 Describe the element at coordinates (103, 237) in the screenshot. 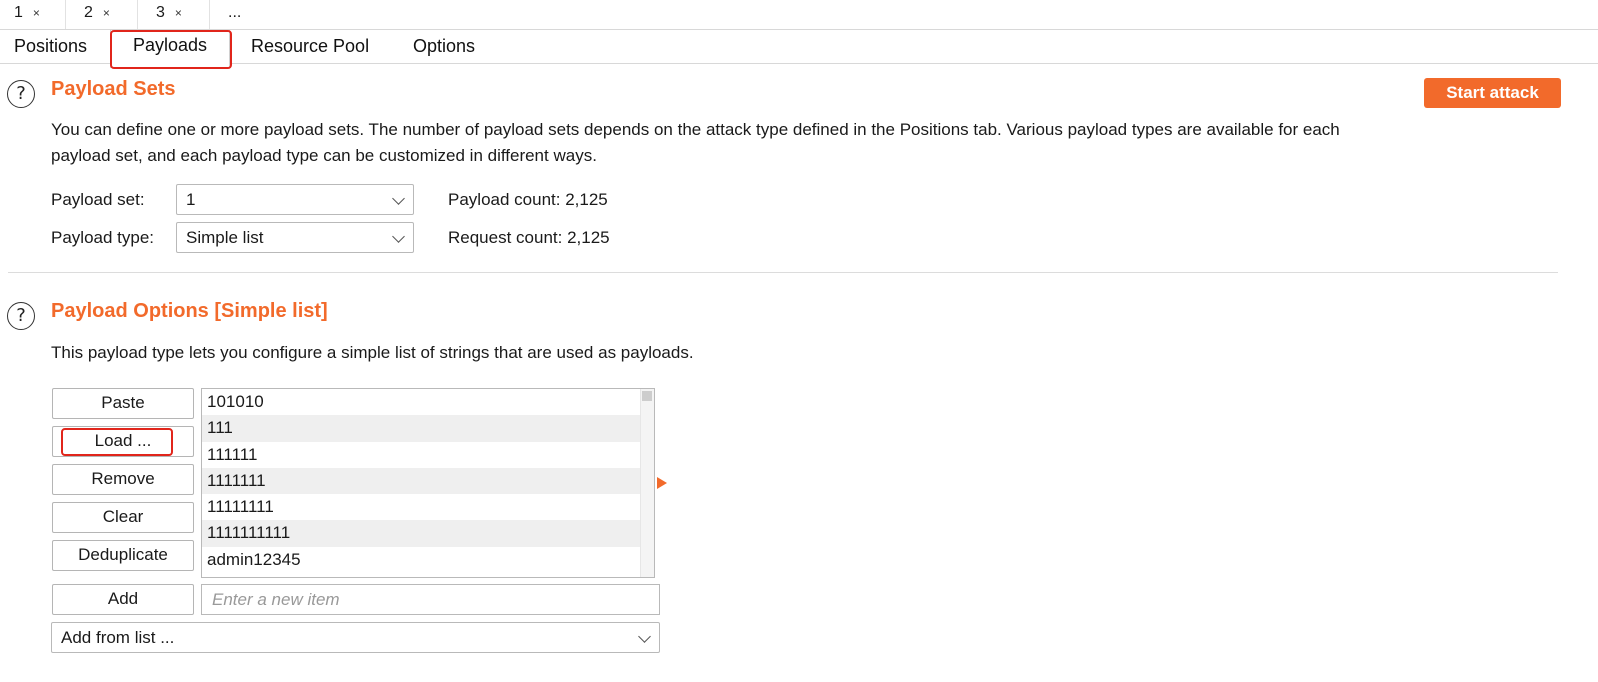

I see `payload-type-label: Payload type:` at that location.